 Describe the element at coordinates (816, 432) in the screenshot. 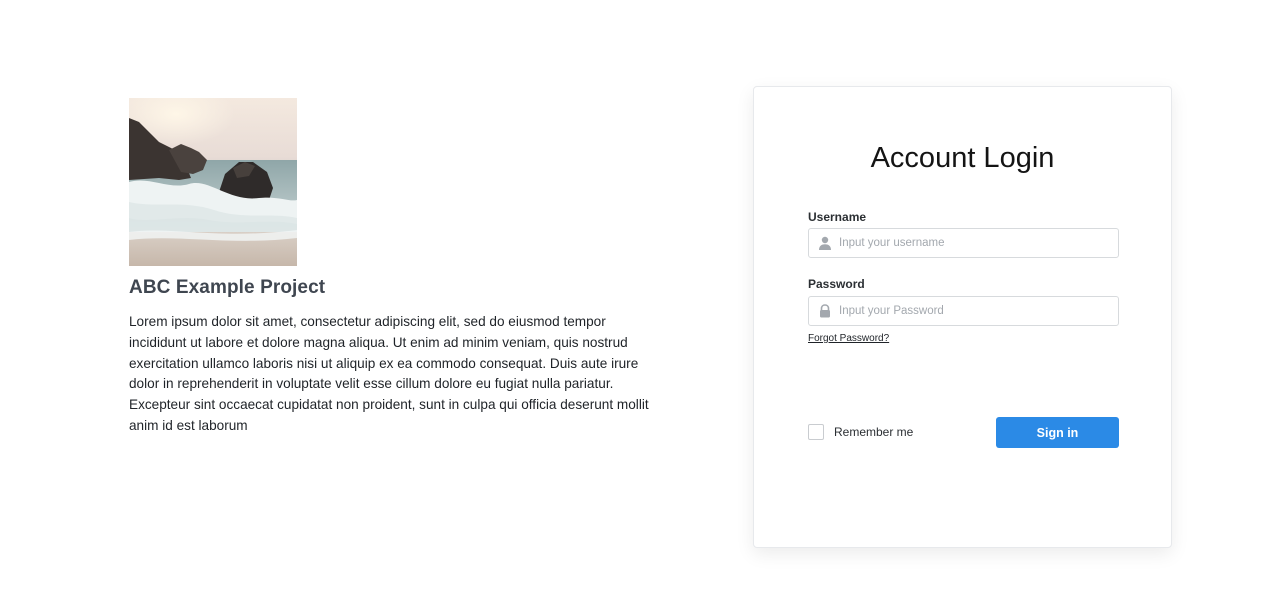

I see `remember-me-checkbox` at that location.